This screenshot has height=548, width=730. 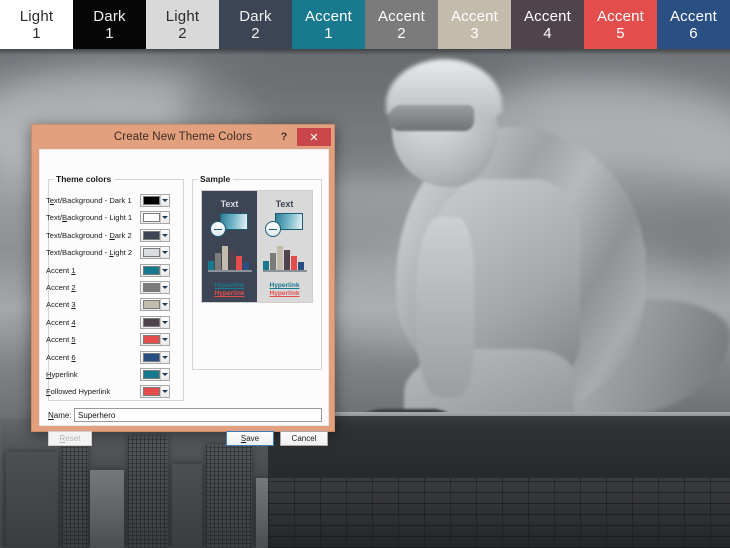 What do you see at coordinates (188, 438) in the screenshot?
I see `dialog-button-row: Reset Save Cancel` at bounding box center [188, 438].